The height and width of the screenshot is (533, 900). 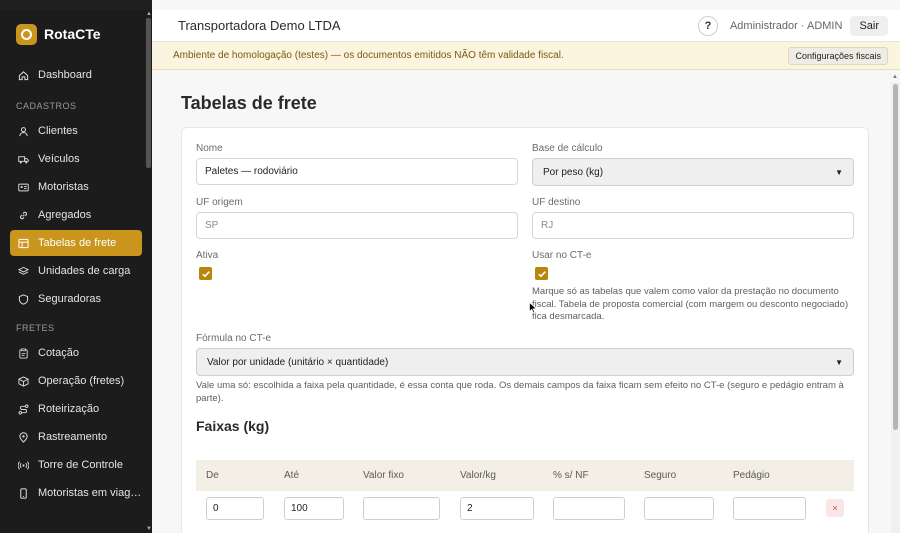 I want to click on truck-icon, so click(x=23, y=159).